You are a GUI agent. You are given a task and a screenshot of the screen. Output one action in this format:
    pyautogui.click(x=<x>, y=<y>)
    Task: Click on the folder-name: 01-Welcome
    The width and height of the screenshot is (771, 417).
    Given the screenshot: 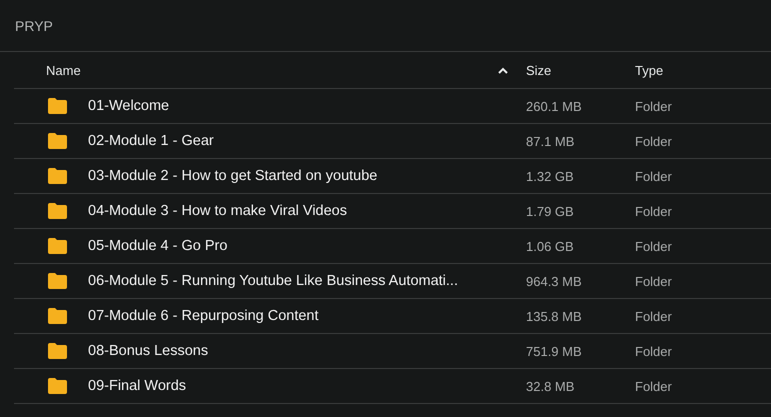 What is the action you would take?
    pyautogui.click(x=129, y=106)
    